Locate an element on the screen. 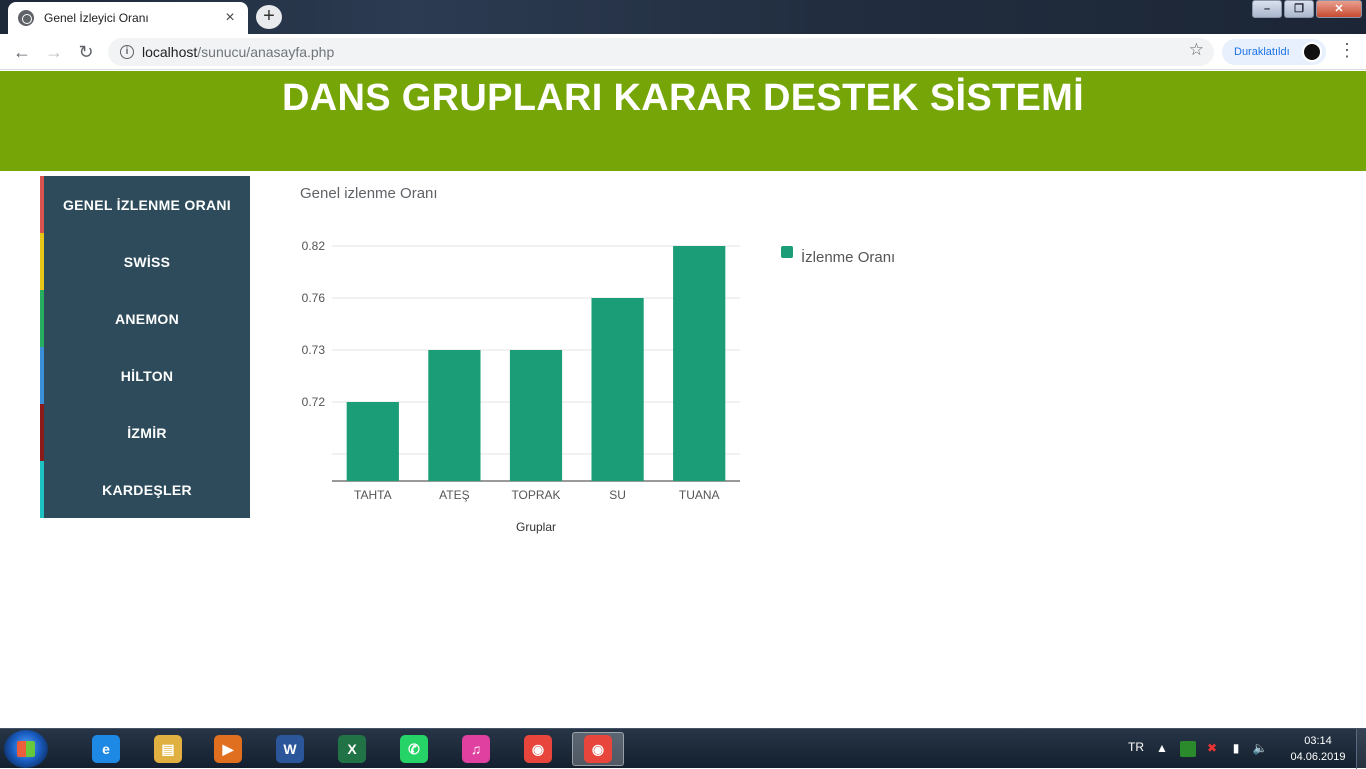 The height and width of the screenshot is (769, 1366). language-indicator: TR is located at coordinates (1136, 747).